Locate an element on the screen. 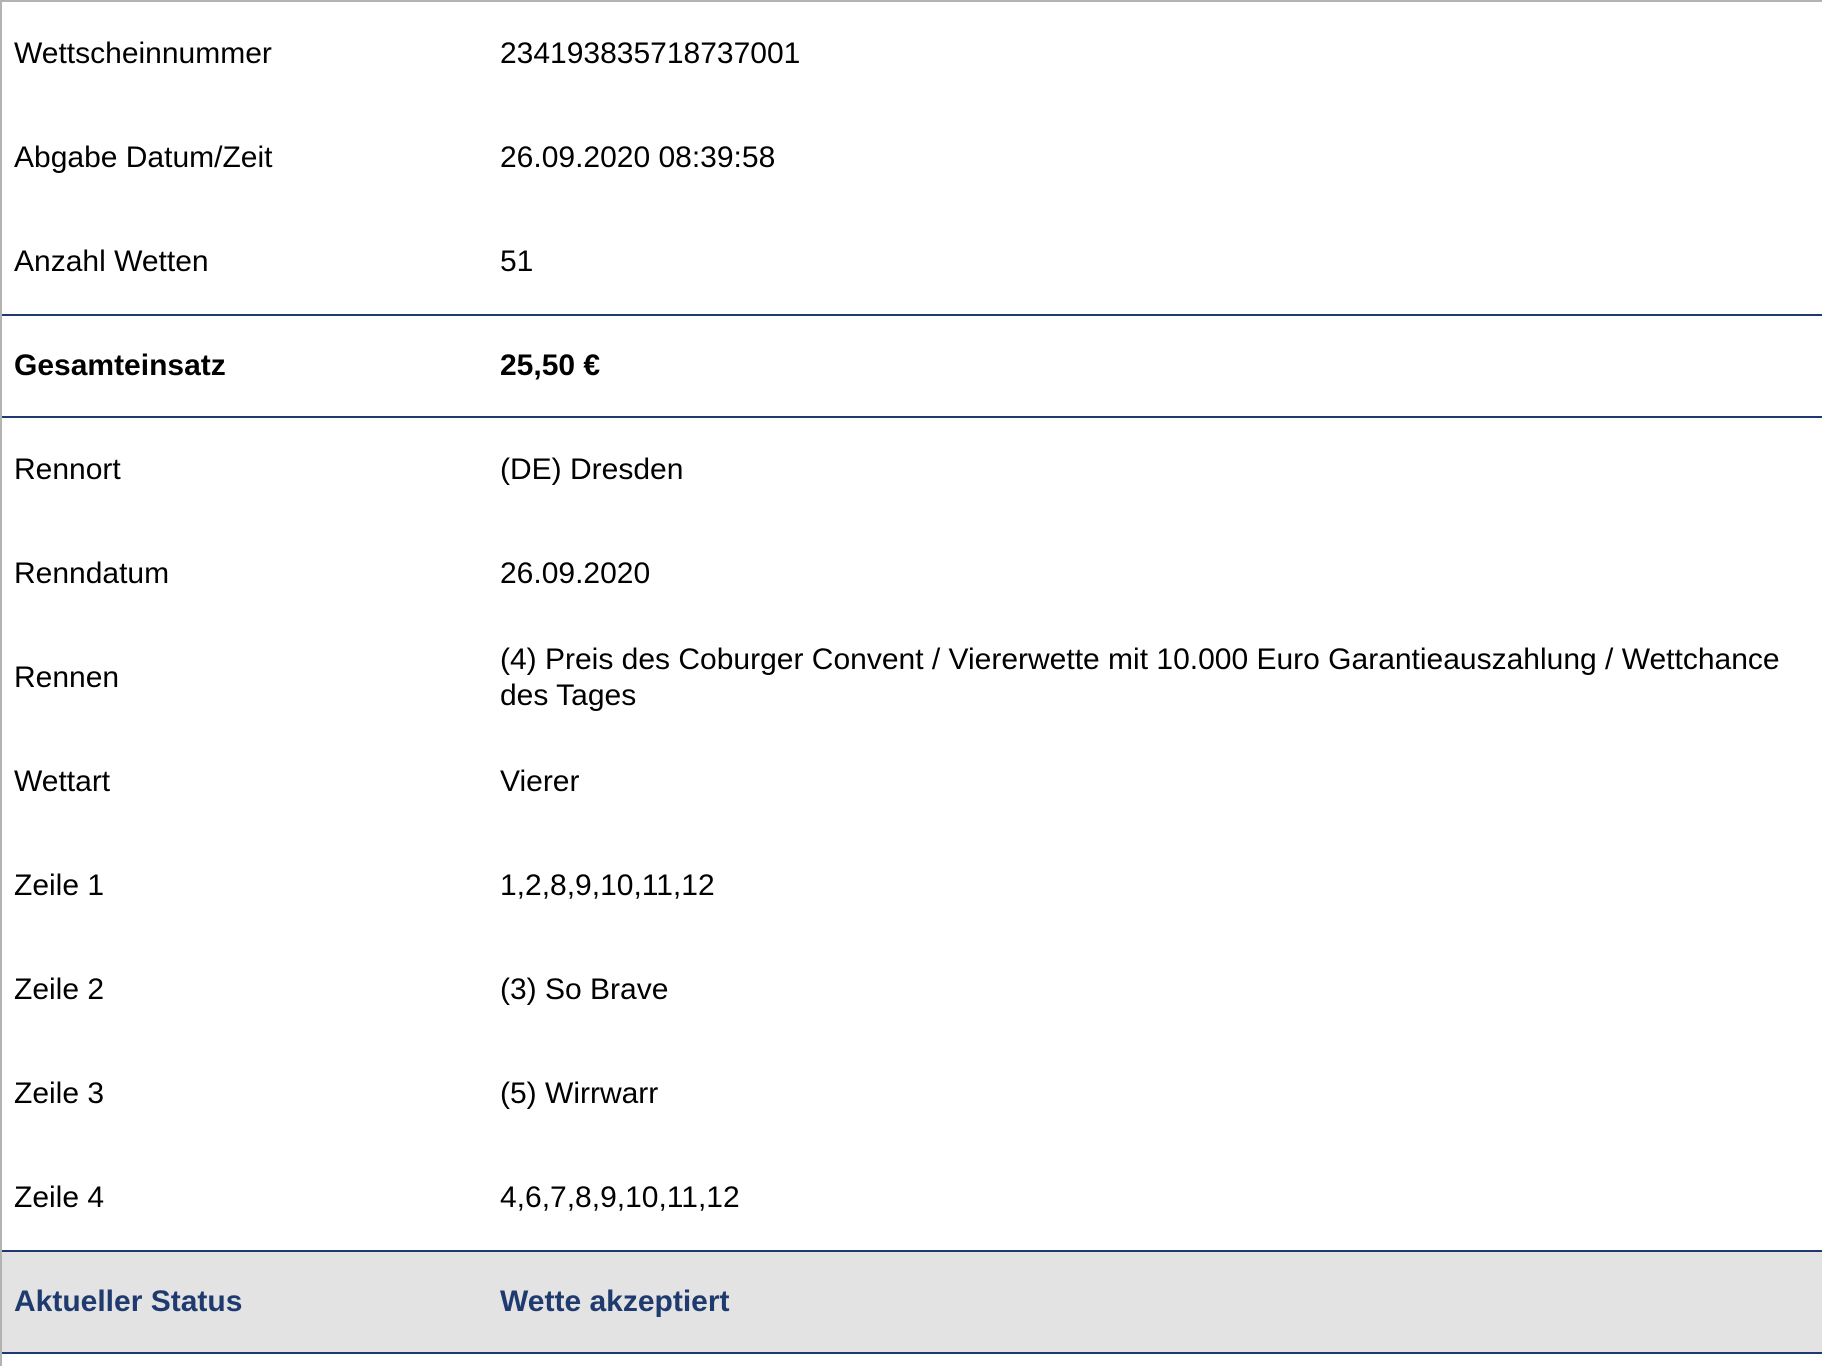  bet-count-row: Anzahl Wetten 51 is located at coordinates (912, 262).